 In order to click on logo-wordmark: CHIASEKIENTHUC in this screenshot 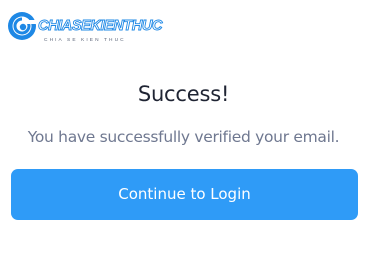, I will do `click(100, 26)`.